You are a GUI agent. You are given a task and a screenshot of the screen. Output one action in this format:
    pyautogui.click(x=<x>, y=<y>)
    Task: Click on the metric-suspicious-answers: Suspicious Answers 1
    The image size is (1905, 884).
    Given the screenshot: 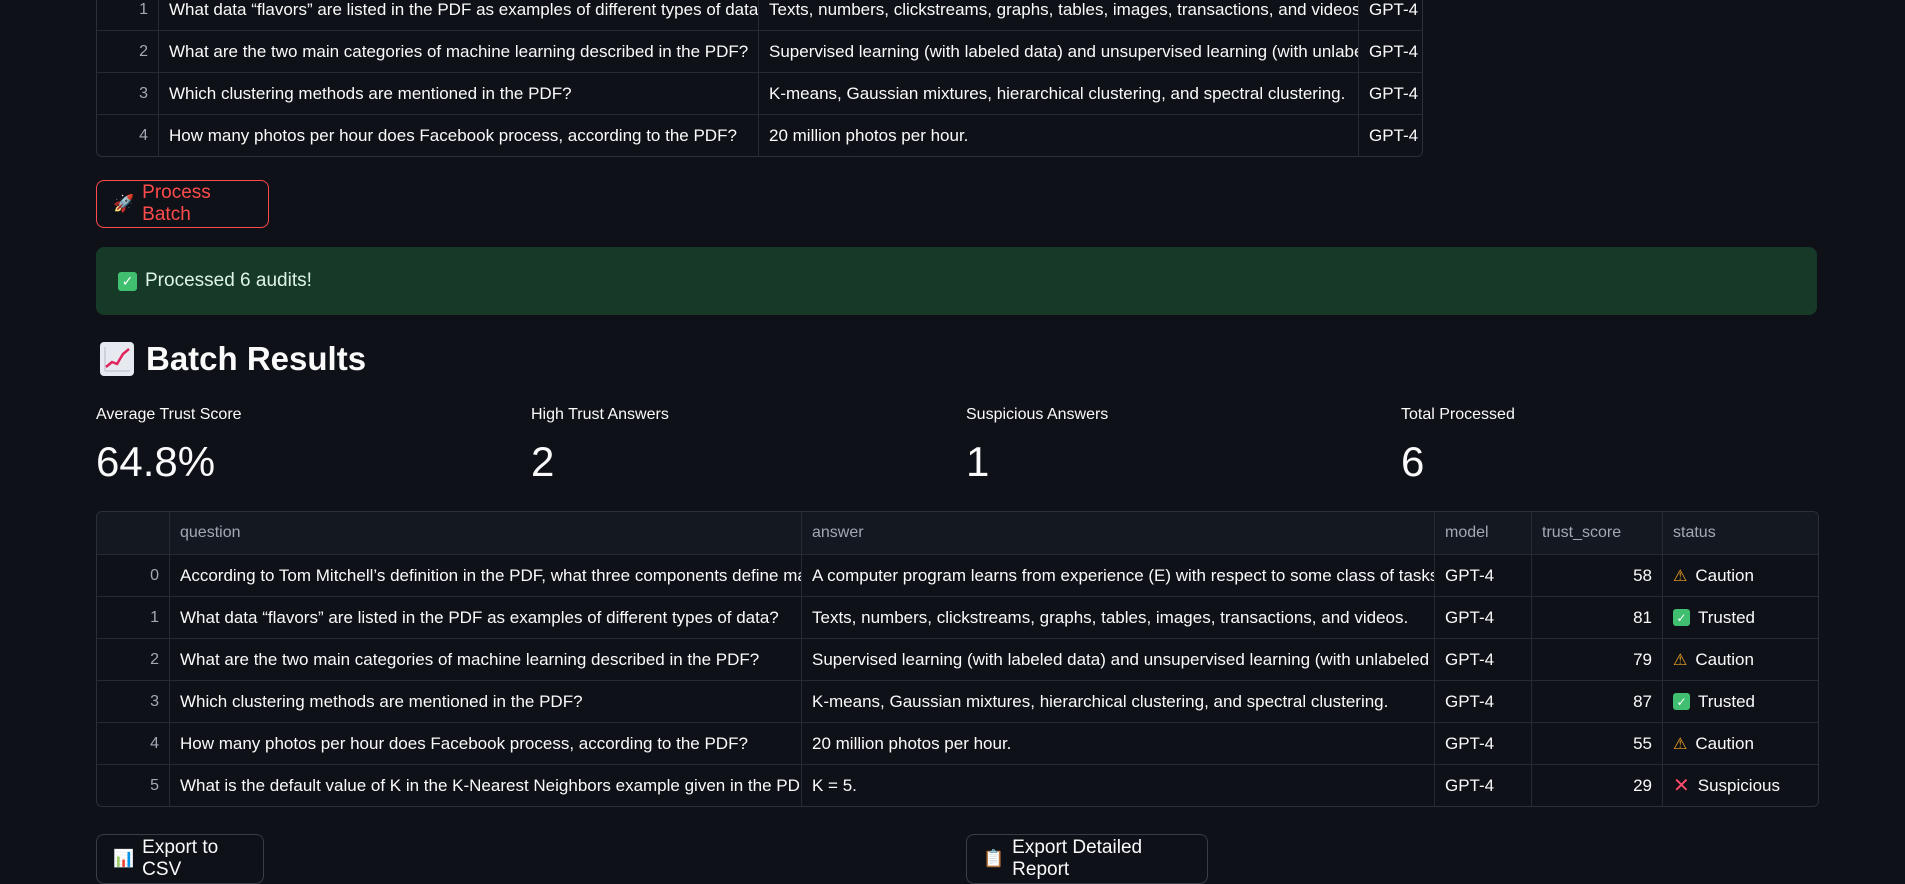 What is the action you would take?
    pyautogui.click(x=1037, y=446)
    